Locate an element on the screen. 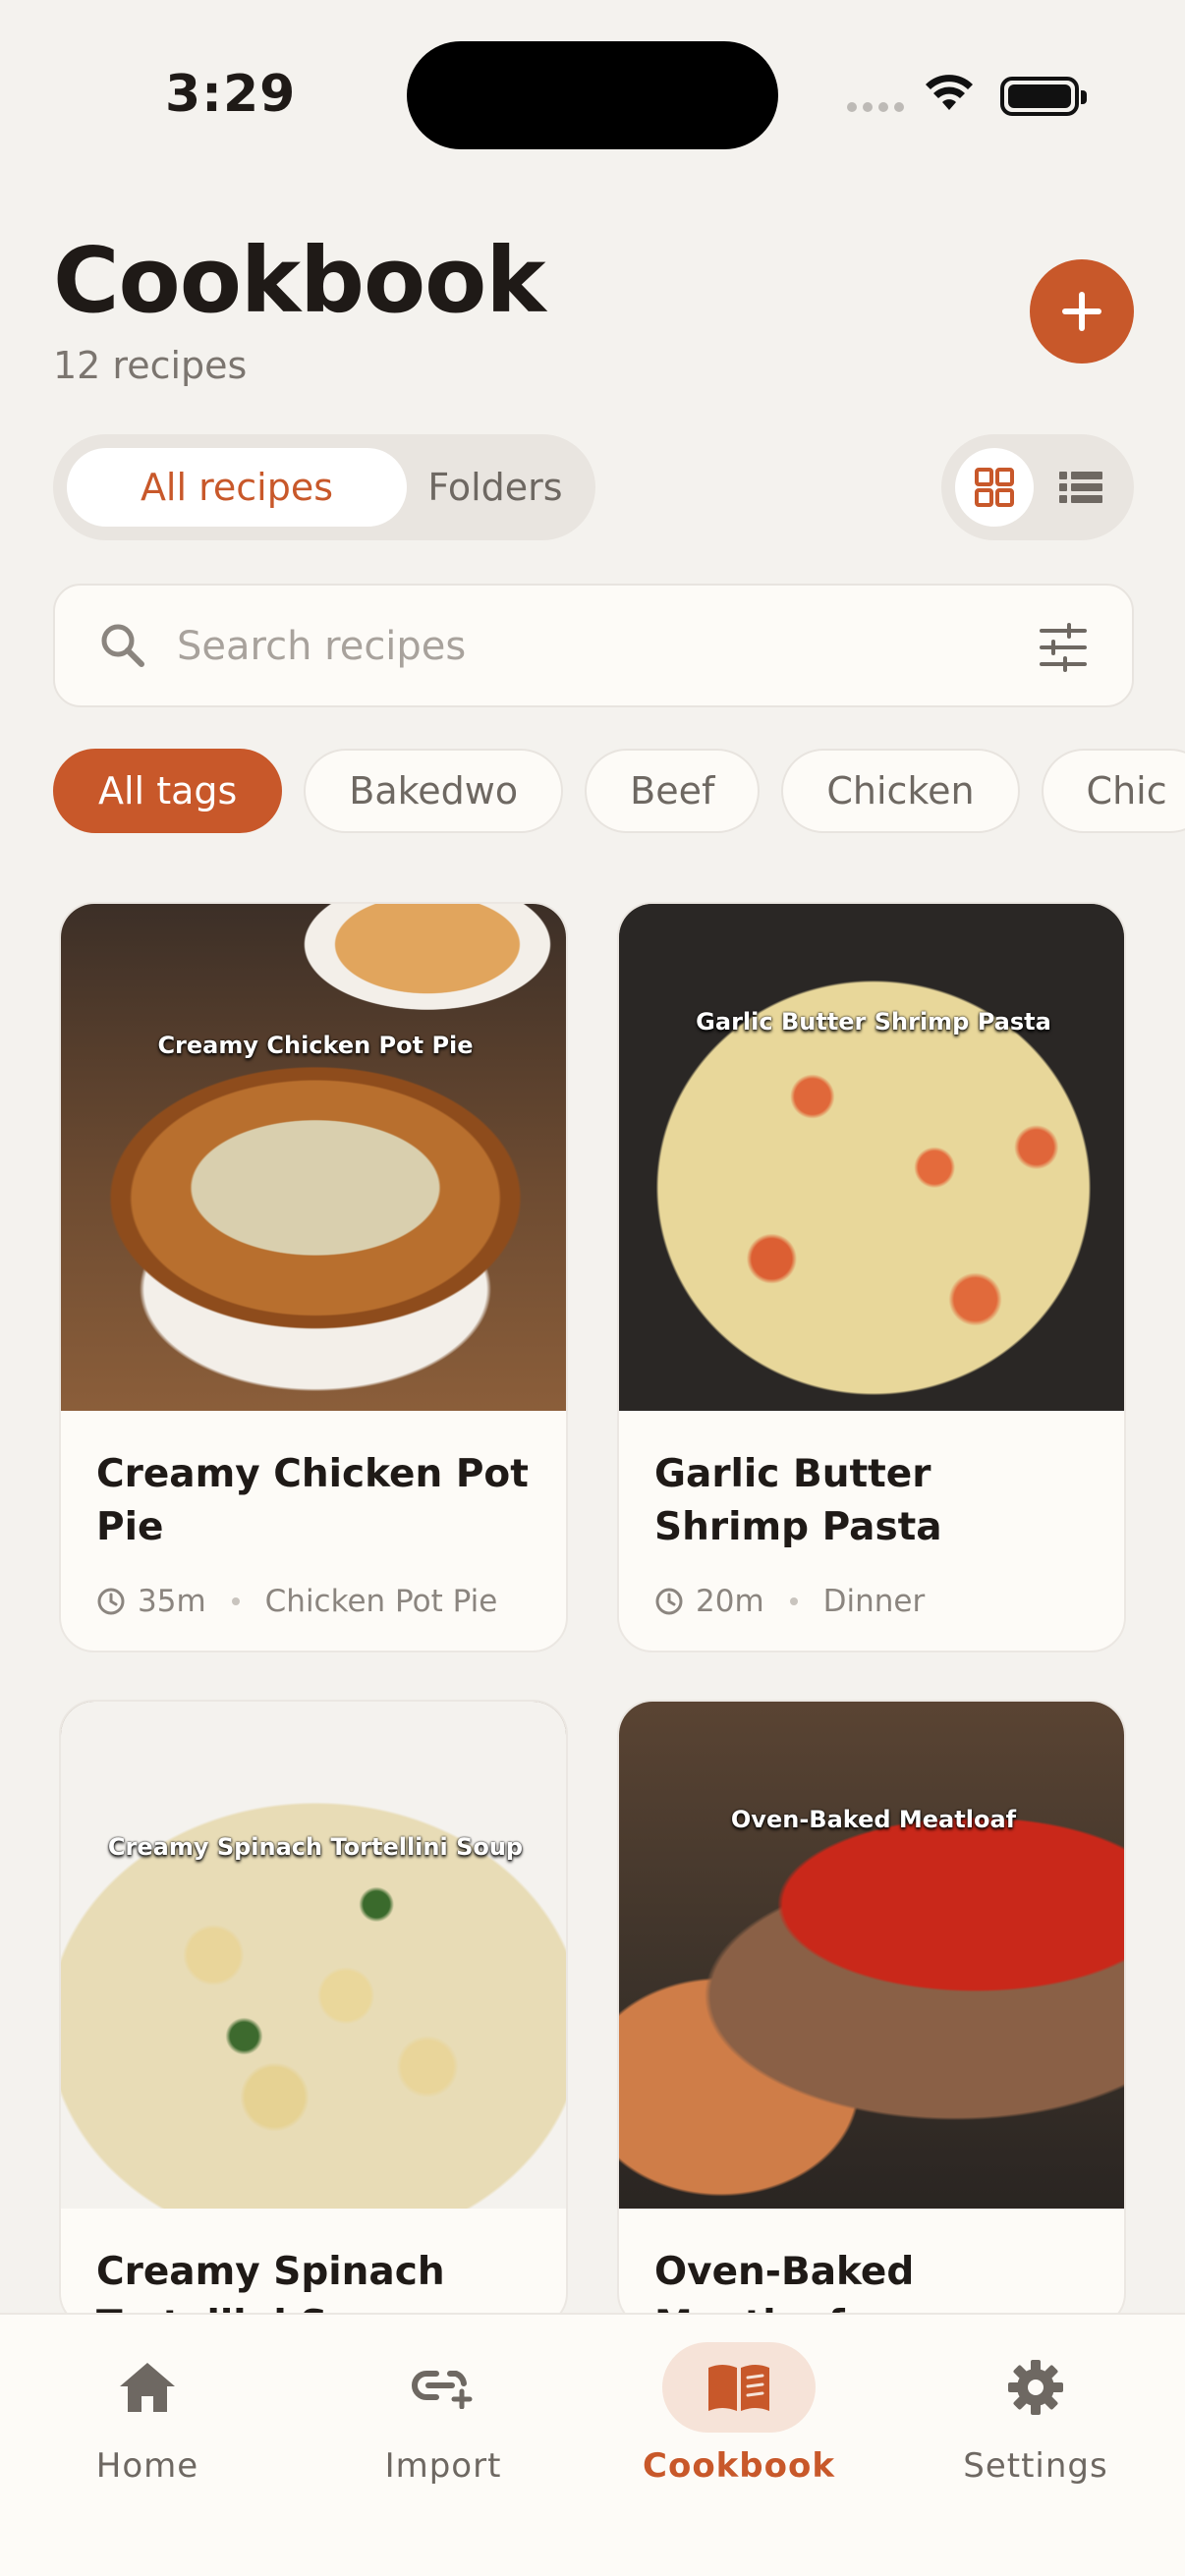 The width and height of the screenshot is (1185, 2576). grid-view-button is located at coordinates (995, 487).